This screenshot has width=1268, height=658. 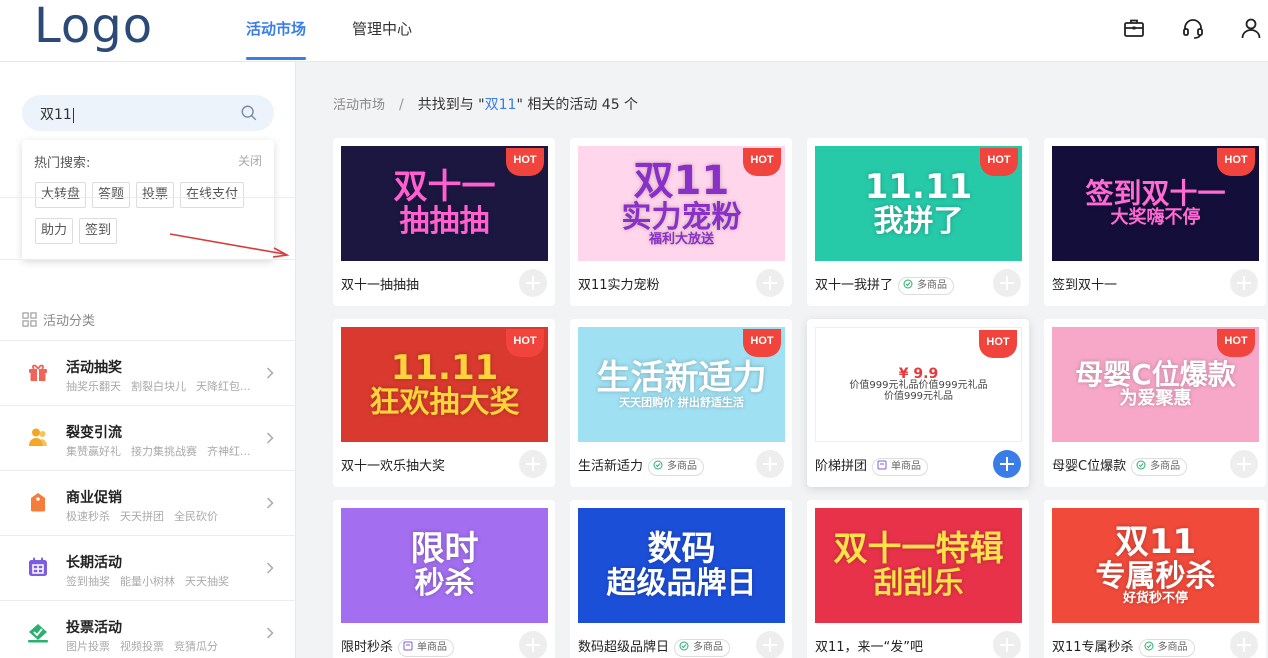 I want to click on activity-thumbnail: 双11 实力宠粉 福利大放送 HOT, so click(x=681, y=203).